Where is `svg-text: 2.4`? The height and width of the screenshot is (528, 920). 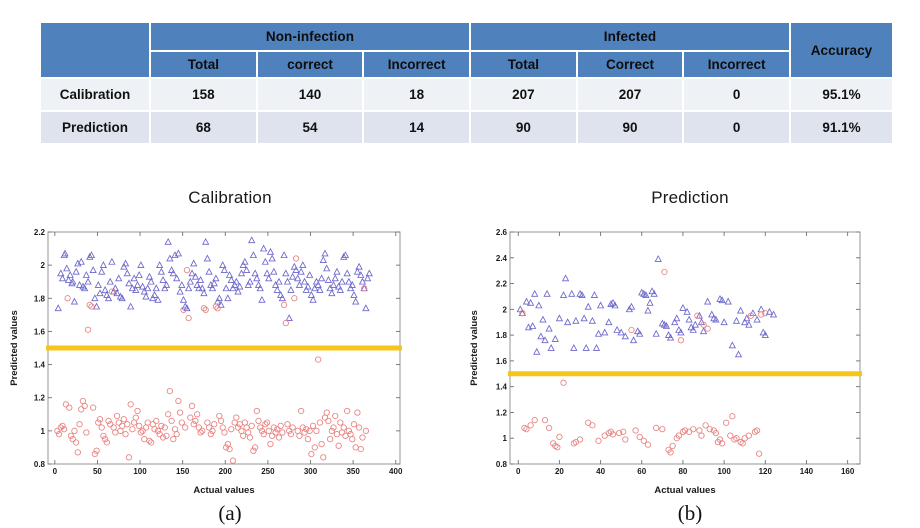 svg-text: 2.4 is located at coordinates (502, 258).